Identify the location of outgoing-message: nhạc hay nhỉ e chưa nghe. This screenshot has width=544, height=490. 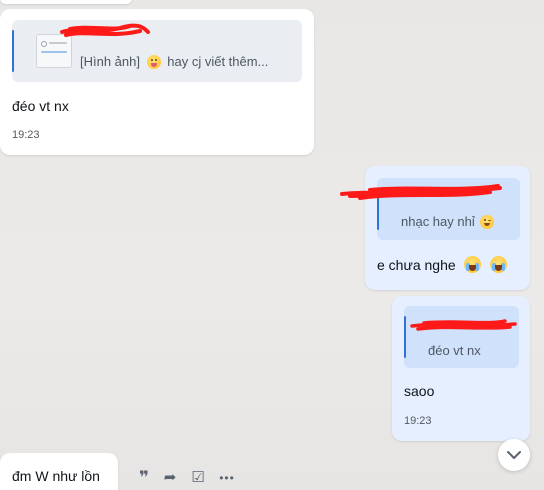
(435, 228).